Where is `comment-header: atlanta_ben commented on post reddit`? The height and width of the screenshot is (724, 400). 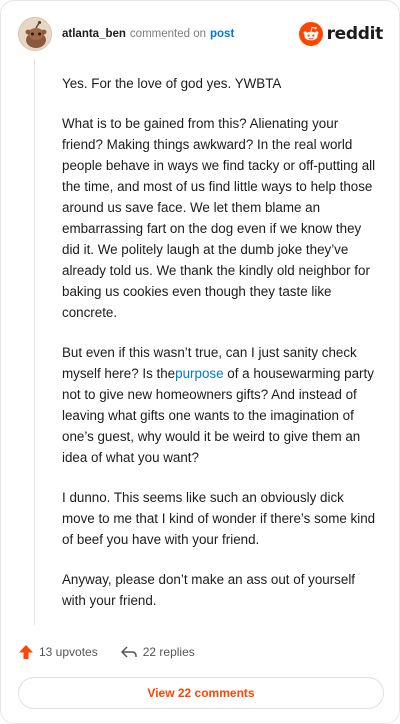
comment-header: atlanta_ben commented on post reddit is located at coordinates (200, 34).